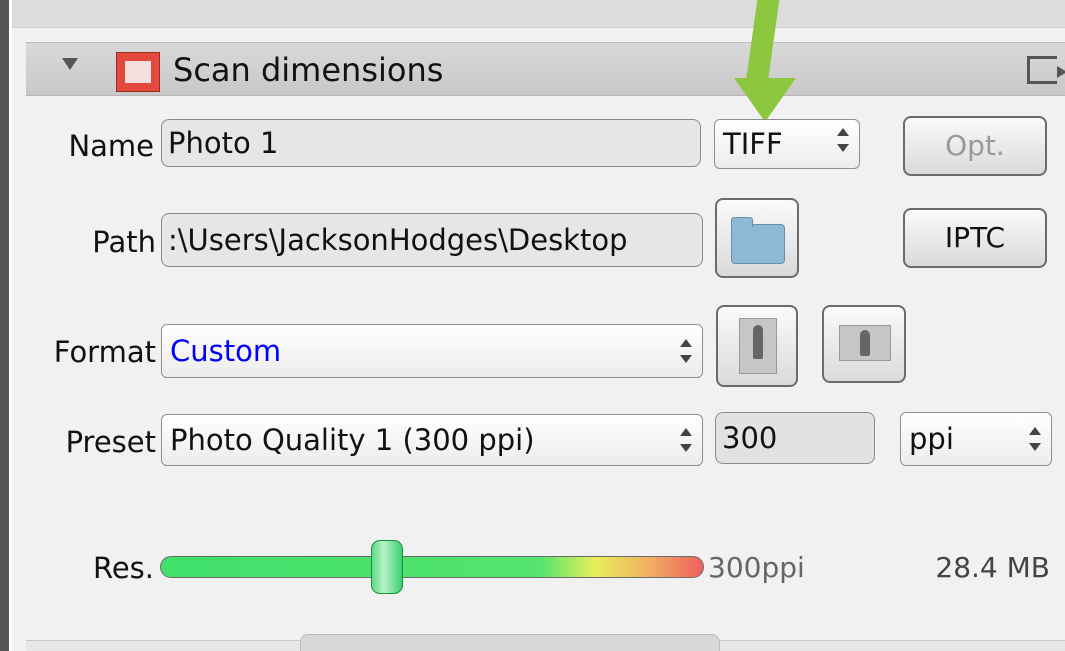  What do you see at coordinates (110, 442) in the screenshot?
I see `preset-label: Preset` at bounding box center [110, 442].